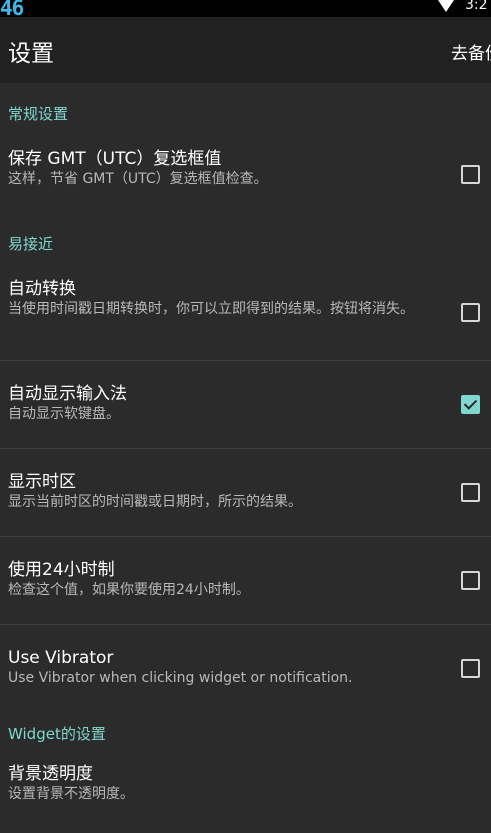 The image size is (491, 833). Describe the element at coordinates (245, 50) in the screenshot. I see `action-bar: 设置 去备份` at that location.